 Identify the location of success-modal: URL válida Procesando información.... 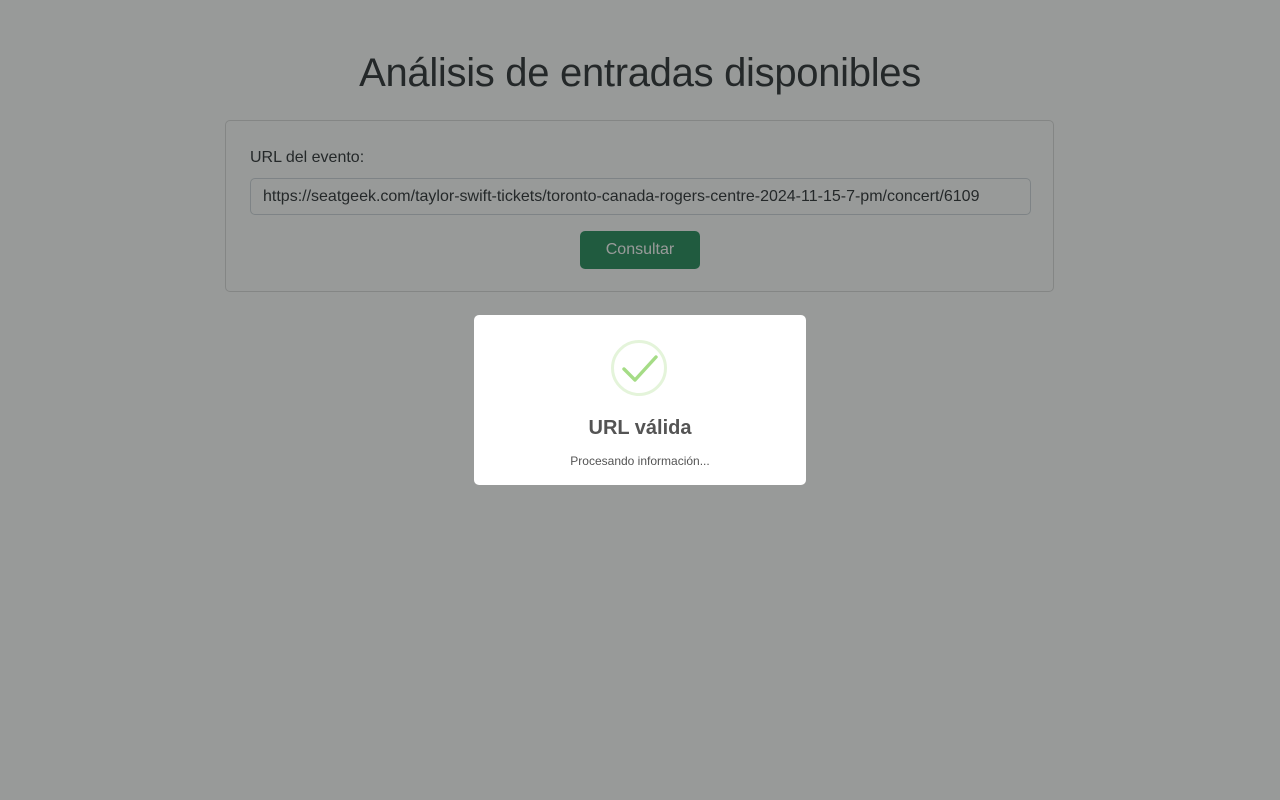
(640, 400).